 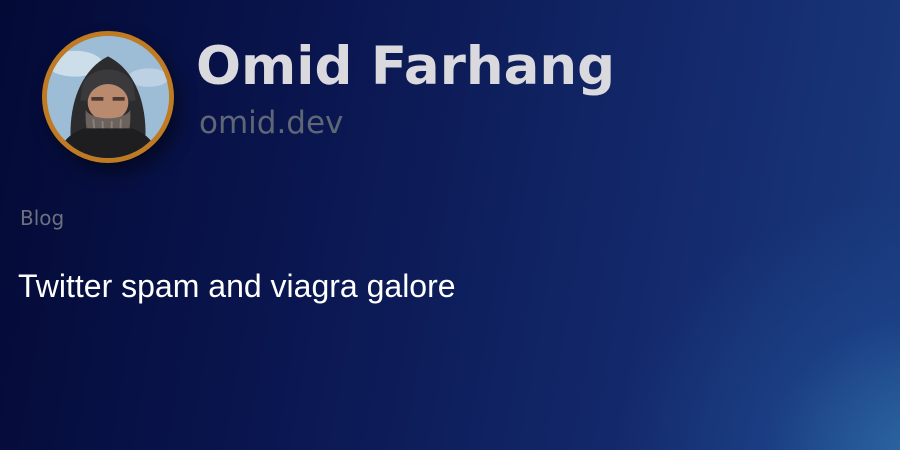 I want to click on avatar-photo, so click(x=108, y=97).